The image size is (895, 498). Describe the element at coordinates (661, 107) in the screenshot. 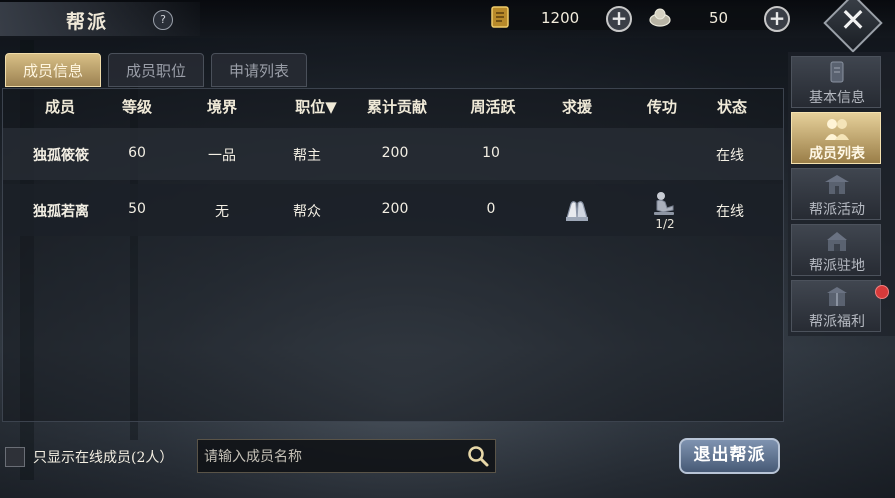

I see `header-transfer: 传功` at that location.